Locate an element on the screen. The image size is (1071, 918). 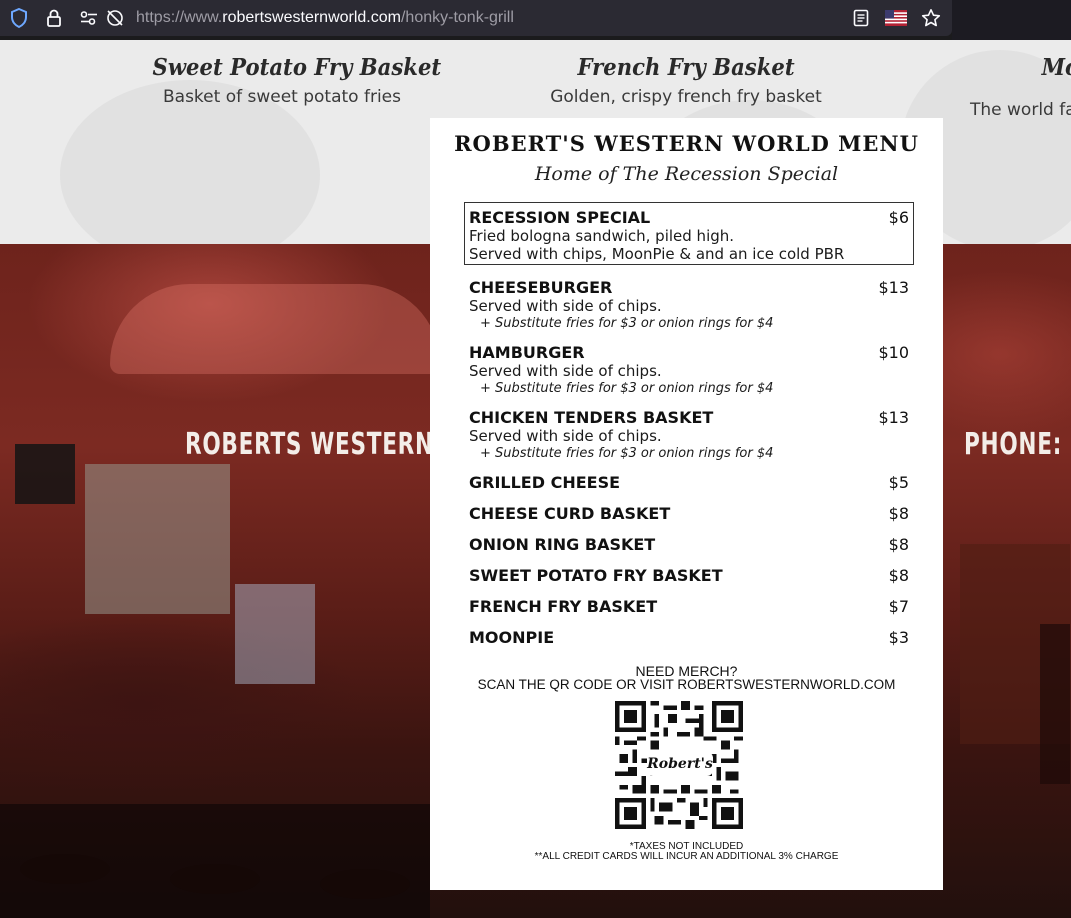
url-prefix: https://www. is located at coordinates (179, 17).